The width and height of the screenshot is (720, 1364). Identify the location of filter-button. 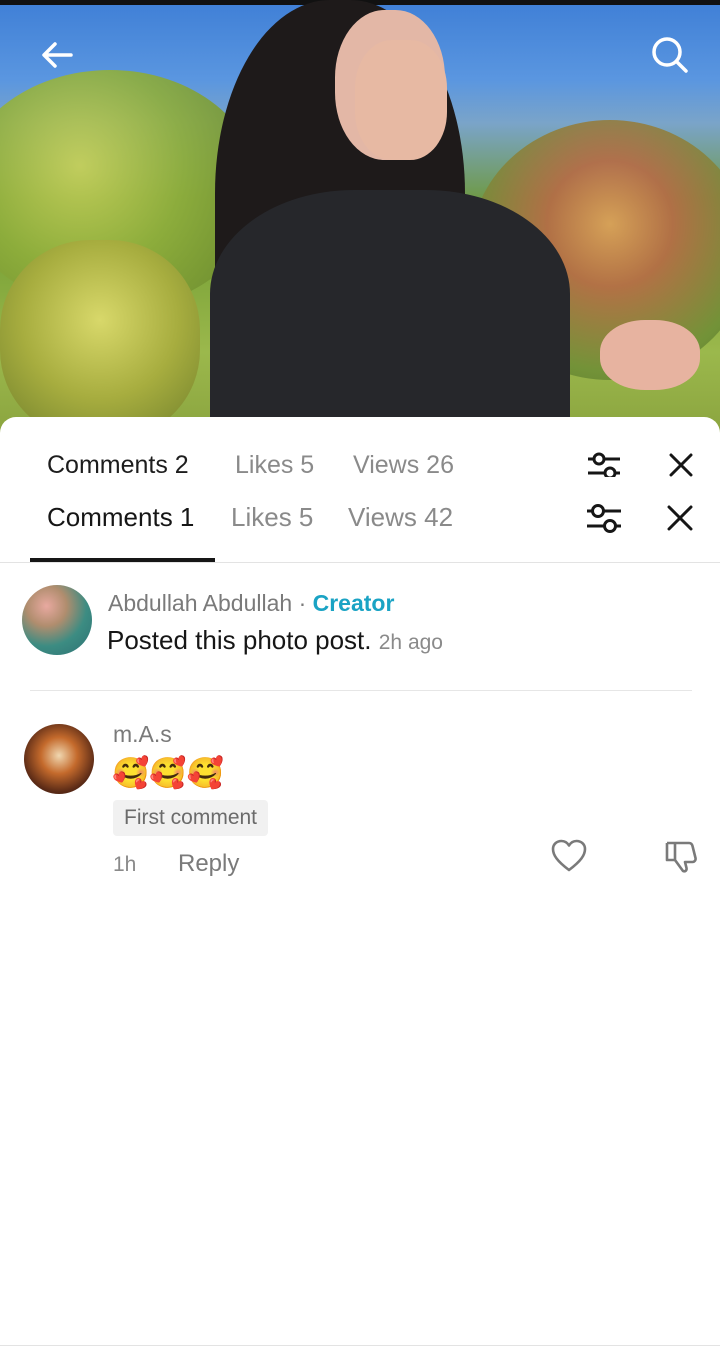
(604, 520).